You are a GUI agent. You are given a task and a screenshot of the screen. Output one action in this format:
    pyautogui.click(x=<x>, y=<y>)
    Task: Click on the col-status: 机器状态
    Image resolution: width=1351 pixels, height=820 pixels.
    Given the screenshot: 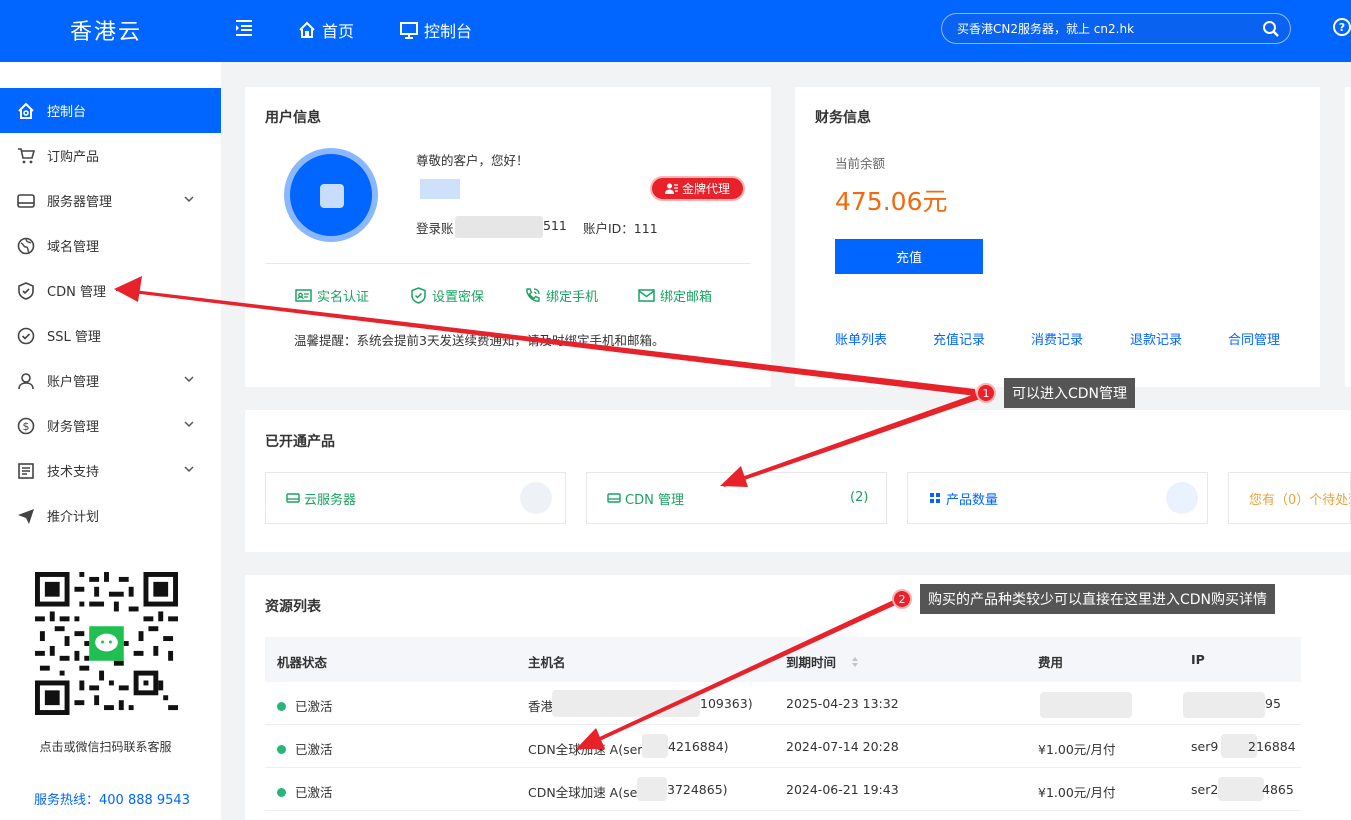 What is the action you would take?
    pyautogui.click(x=302, y=662)
    